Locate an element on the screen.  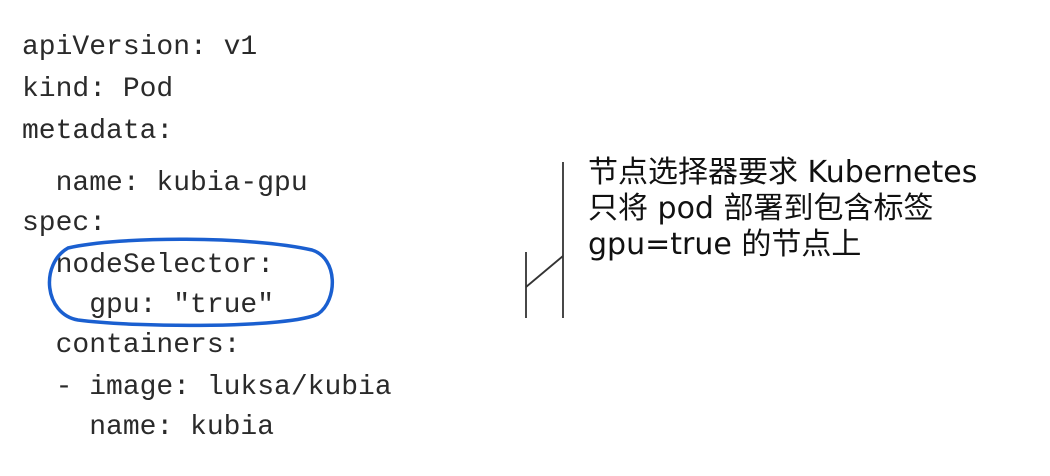
code-line-name: name: kubia-gpu is located at coordinates (165, 183).